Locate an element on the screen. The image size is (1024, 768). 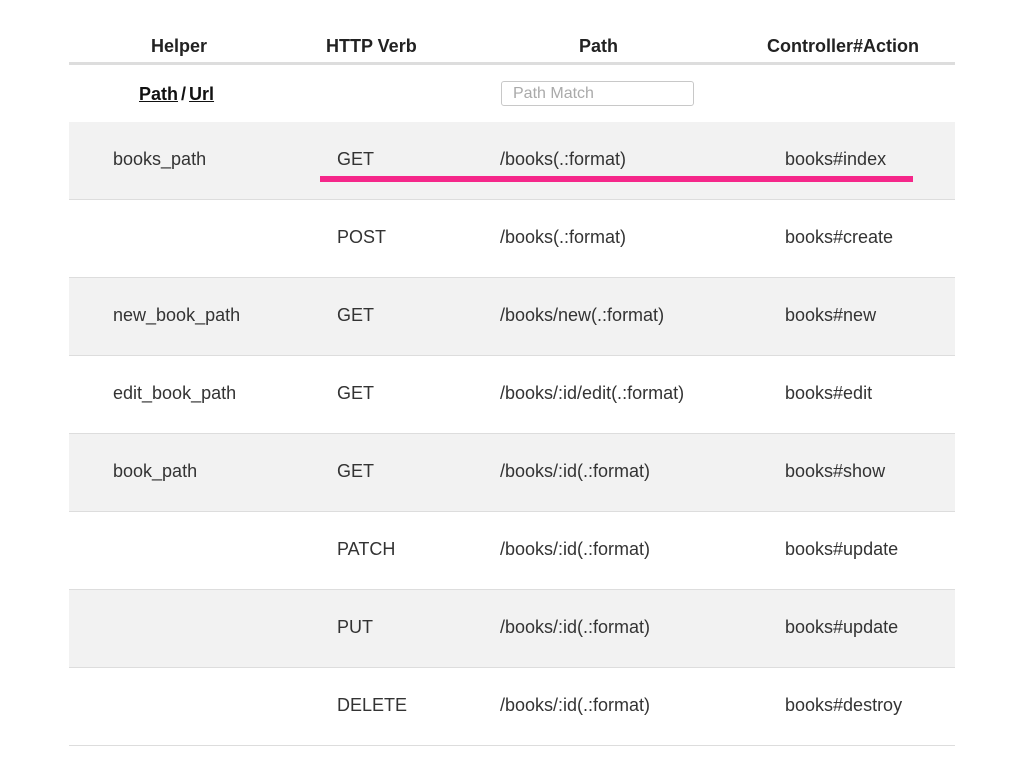
helper-format-toggle: Path / Url is located at coordinates (176, 94).